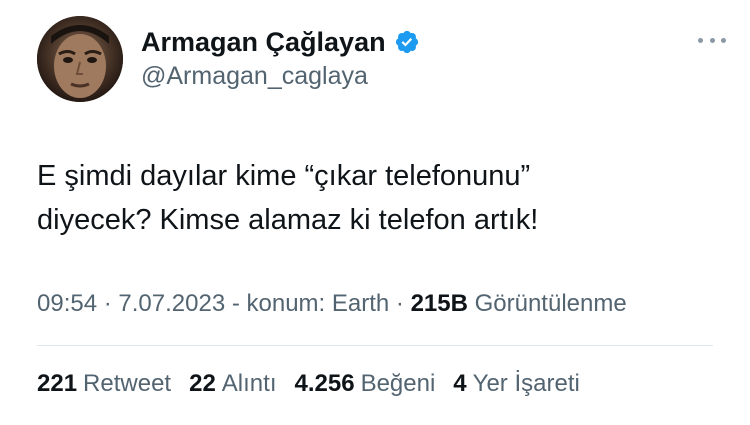 This screenshot has width=750, height=425. What do you see at coordinates (375, 345) in the screenshot?
I see `divider` at bounding box center [375, 345].